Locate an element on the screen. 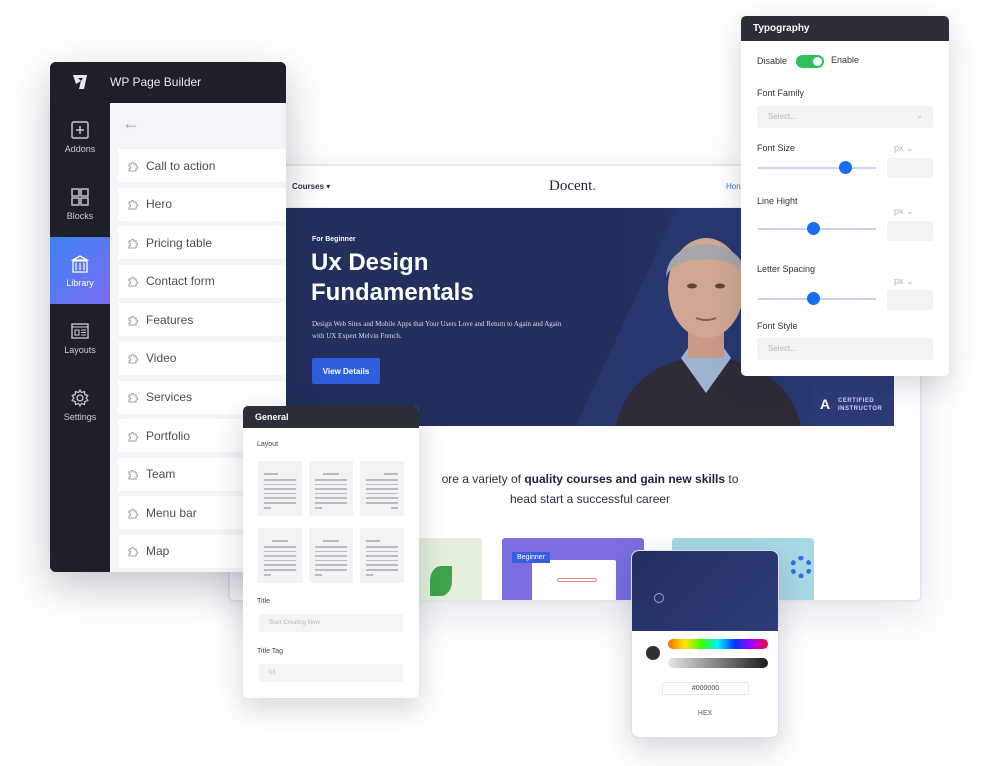 The width and height of the screenshot is (1000, 766). arrow-left-icon: ← is located at coordinates (131, 123).